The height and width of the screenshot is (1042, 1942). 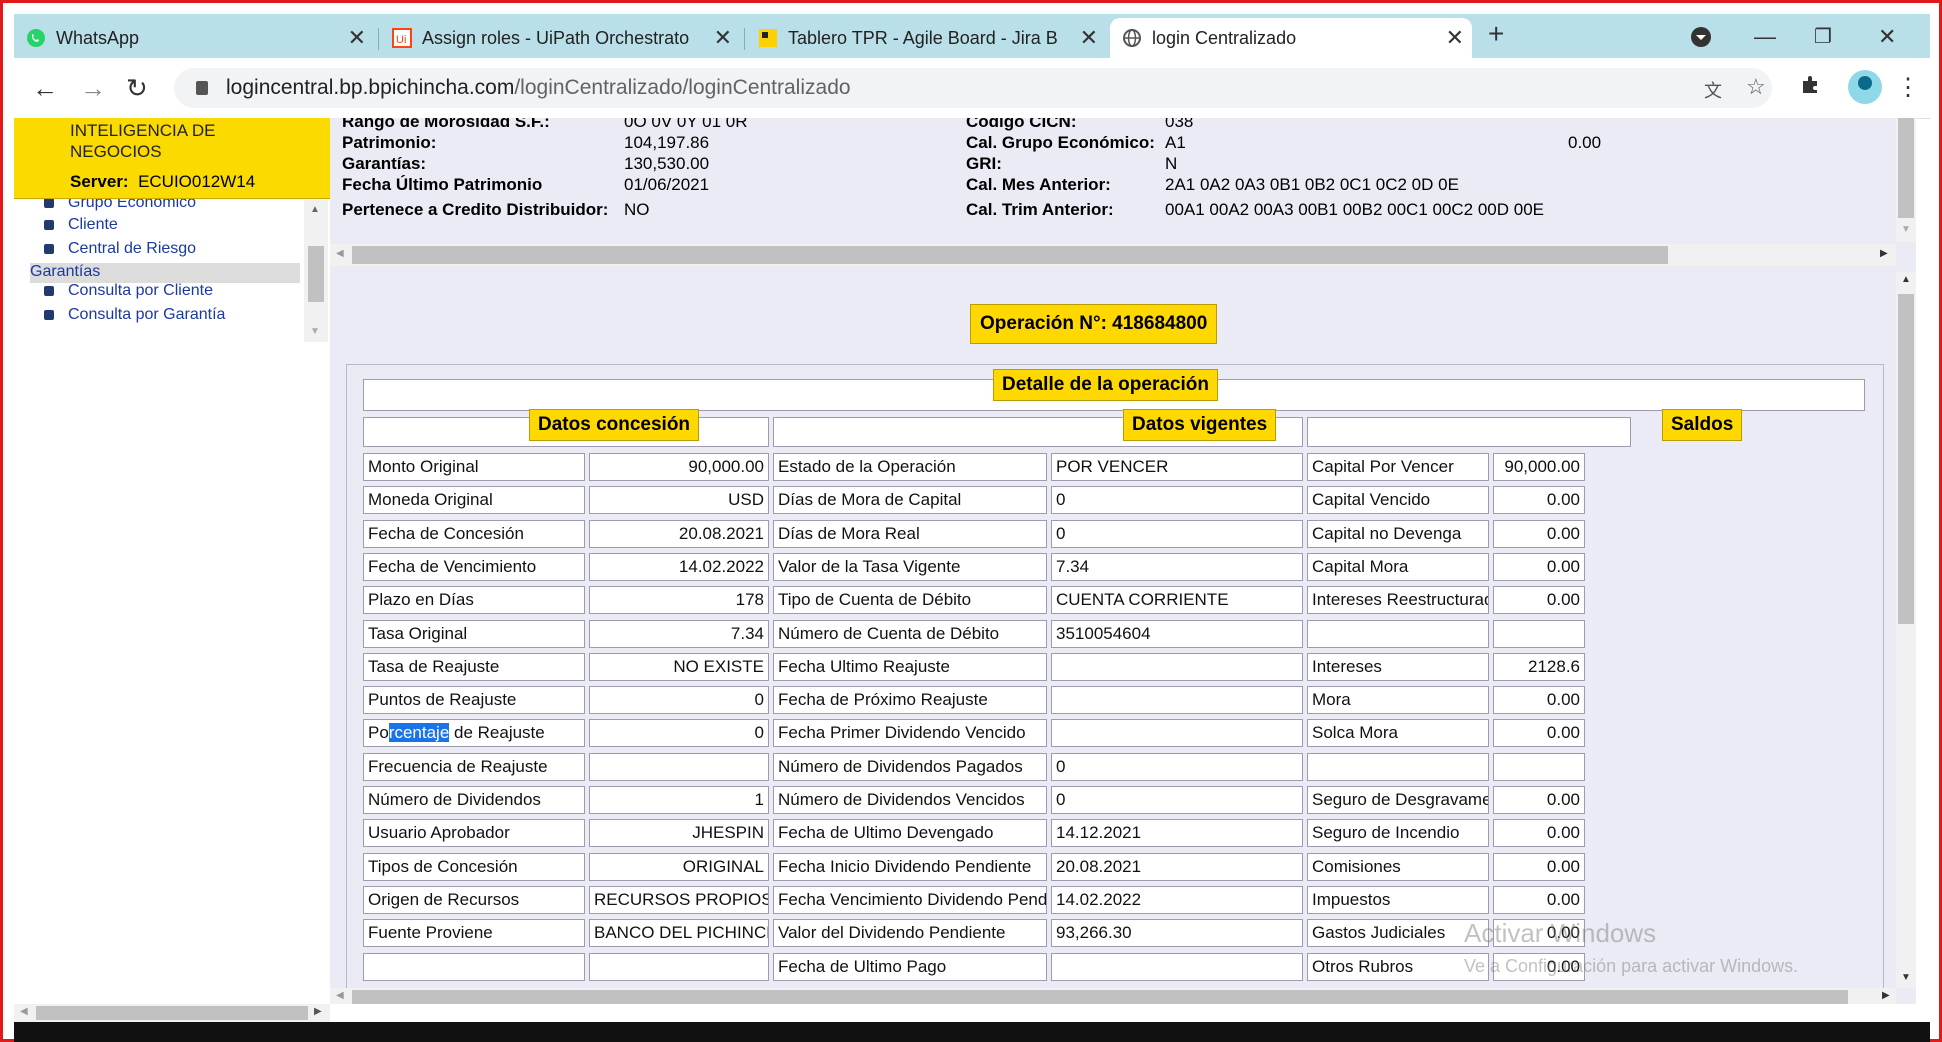 I want to click on bullet-icon, so click(x=49, y=315).